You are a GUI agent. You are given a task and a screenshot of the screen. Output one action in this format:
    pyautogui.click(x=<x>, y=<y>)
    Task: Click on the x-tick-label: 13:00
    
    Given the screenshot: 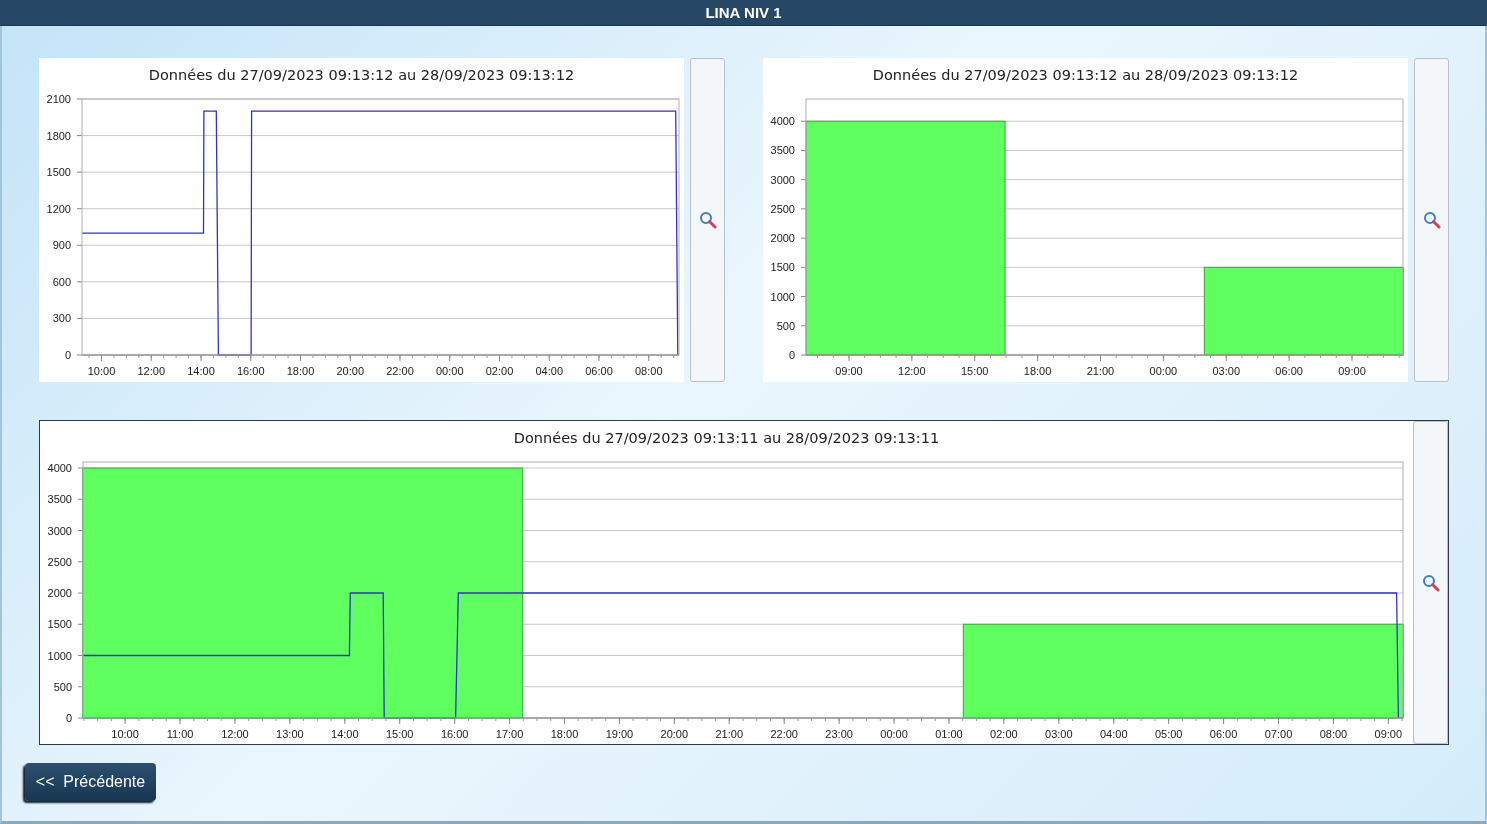 What is the action you would take?
    pyautogui.click(x=290, y=733)
    